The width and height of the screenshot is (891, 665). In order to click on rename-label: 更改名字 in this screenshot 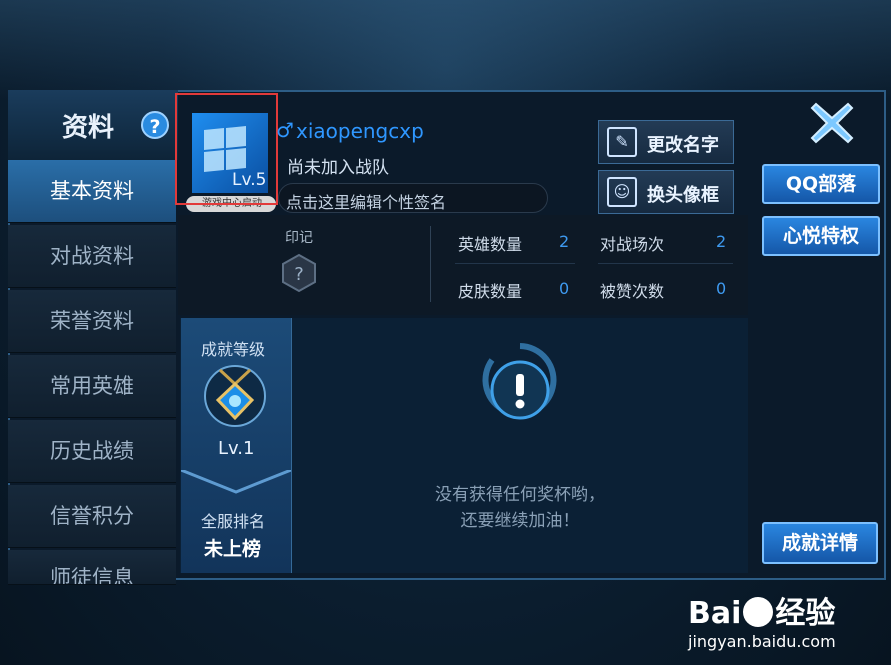, I will do `click(683, 145)`.